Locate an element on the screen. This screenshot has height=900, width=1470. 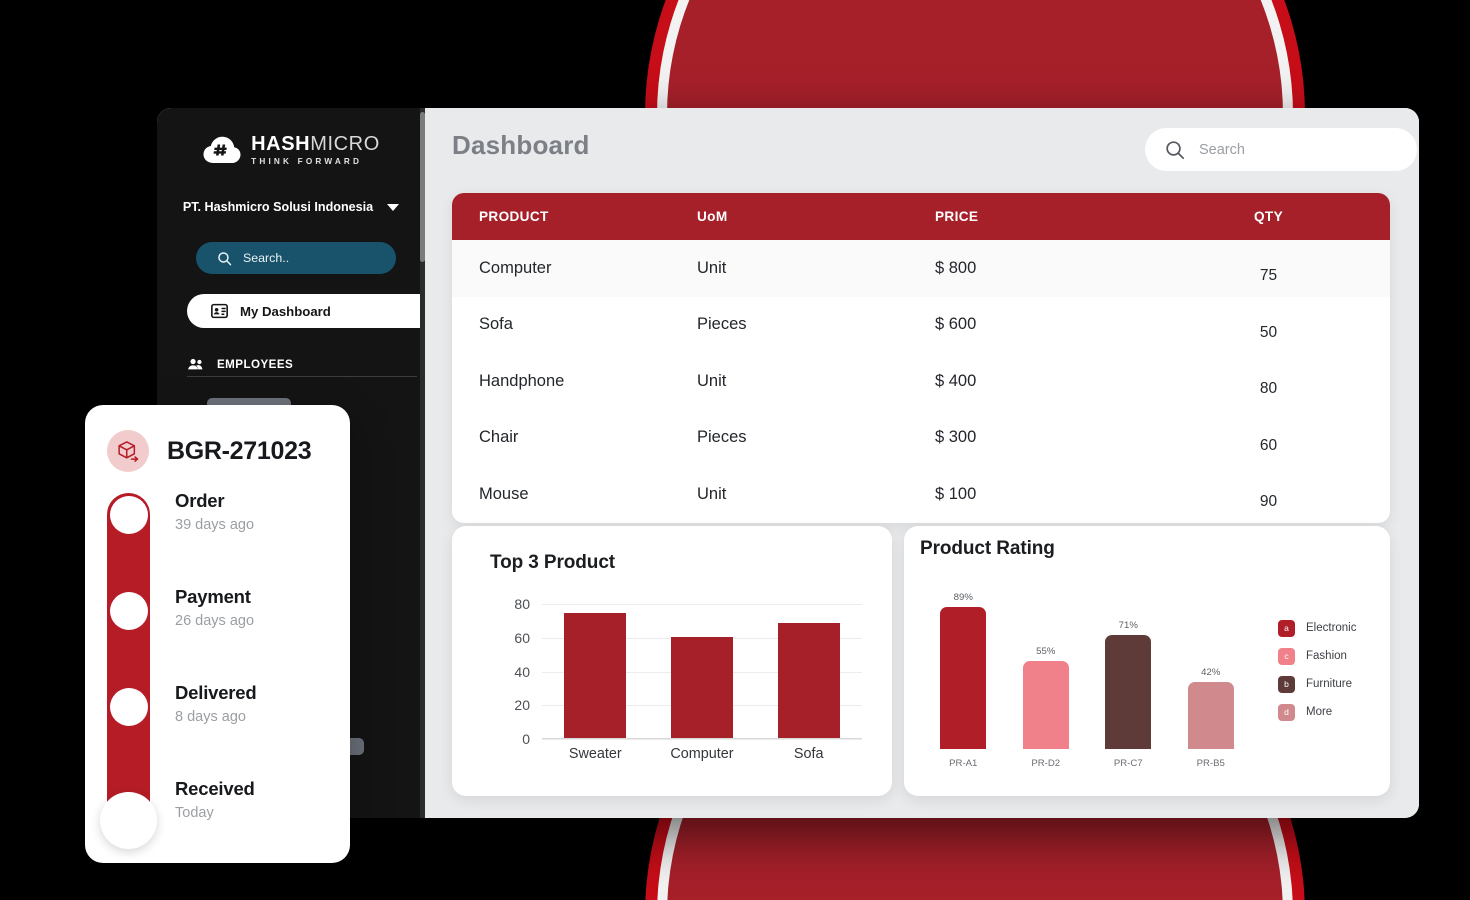
cell-price: $ 800 is located at coordinates (956, 267).